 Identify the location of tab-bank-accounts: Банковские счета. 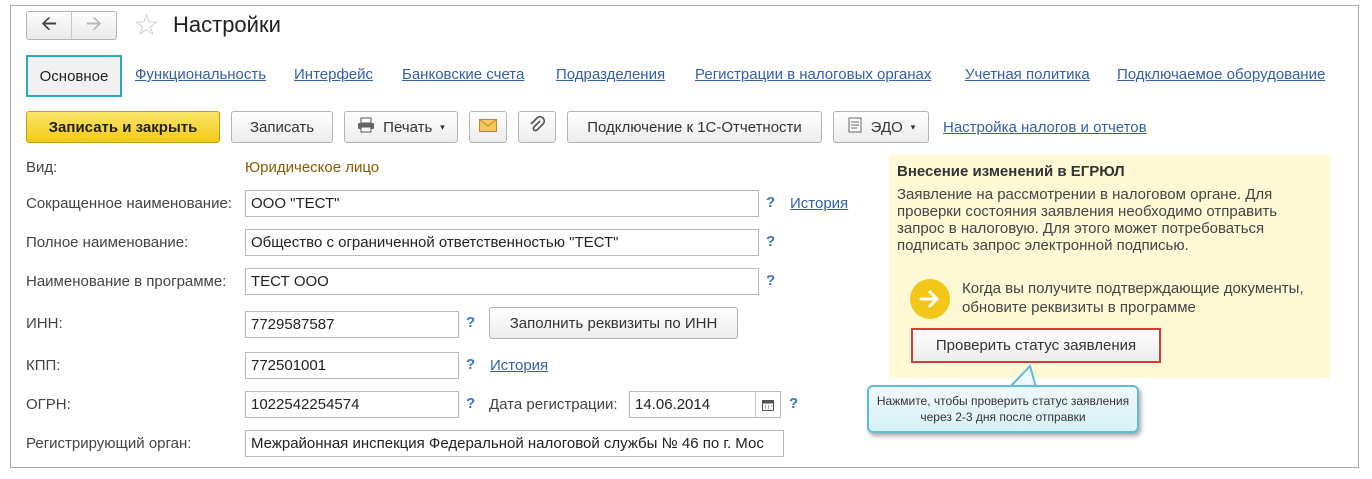
(463, 74).